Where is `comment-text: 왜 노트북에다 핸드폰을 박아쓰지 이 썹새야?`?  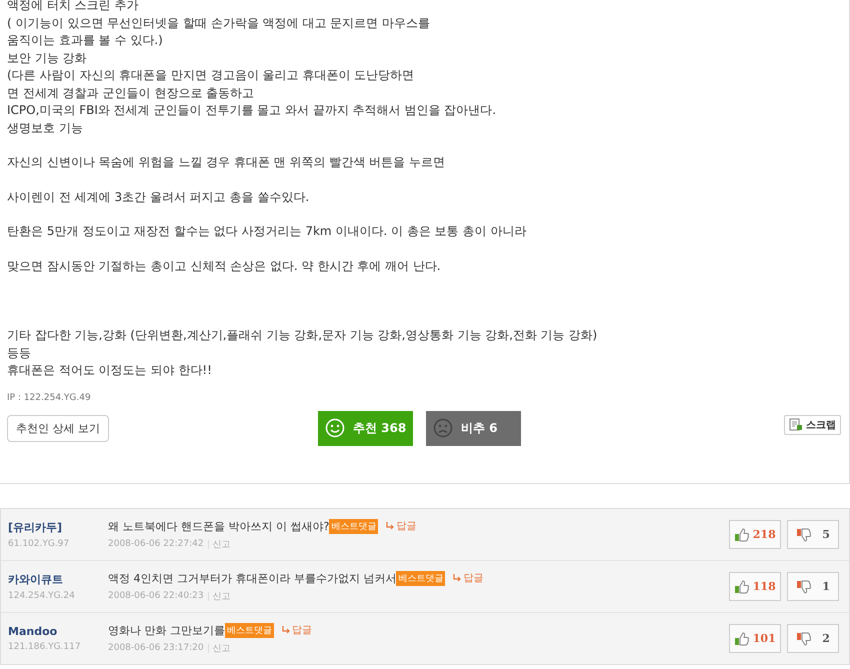 comment-text: 왜 노트북에다 핸드폰을 박아쓰지 이 썹새야? is located at coordinates (219, 526).